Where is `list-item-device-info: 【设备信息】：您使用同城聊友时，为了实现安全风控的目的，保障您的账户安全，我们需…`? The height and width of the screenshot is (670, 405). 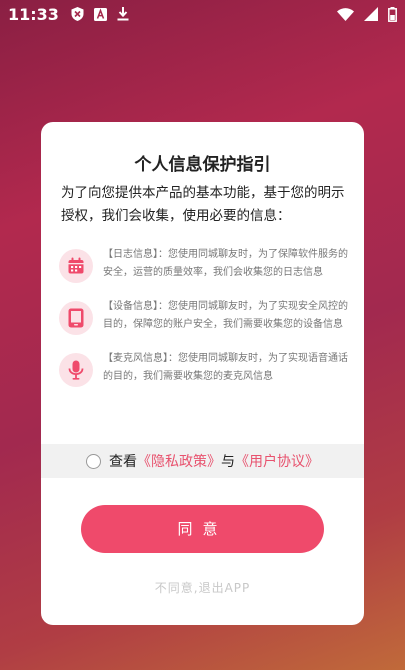 list-item-device-info: 【设备信息】：您使用同城聊友时，为了实现安全风控的目的，保障您的账户安全，我们需… is located at coordinates (205, 316).